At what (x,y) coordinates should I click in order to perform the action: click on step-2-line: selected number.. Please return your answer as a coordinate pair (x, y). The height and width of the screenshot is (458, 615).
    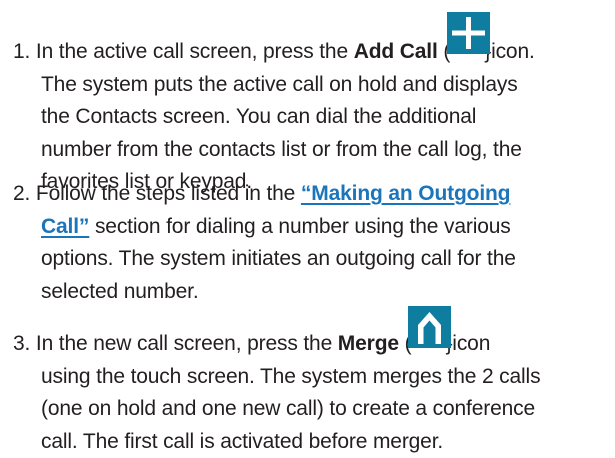
    Looking at the image, I should click on (313, 292).